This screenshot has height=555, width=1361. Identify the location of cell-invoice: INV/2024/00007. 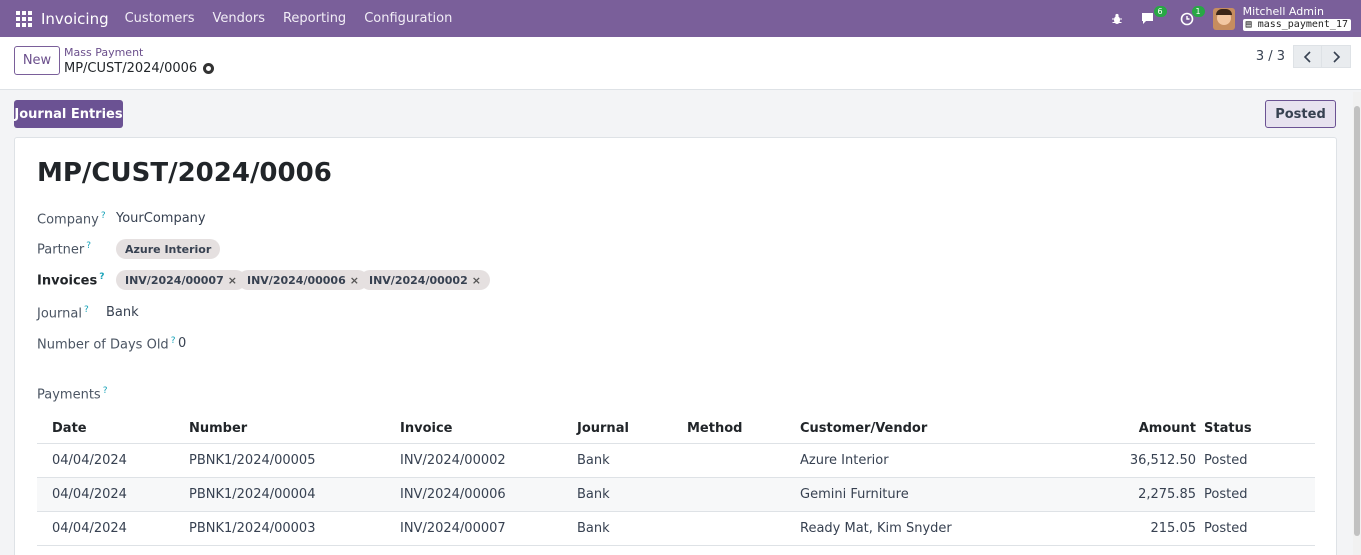
(453, 528).